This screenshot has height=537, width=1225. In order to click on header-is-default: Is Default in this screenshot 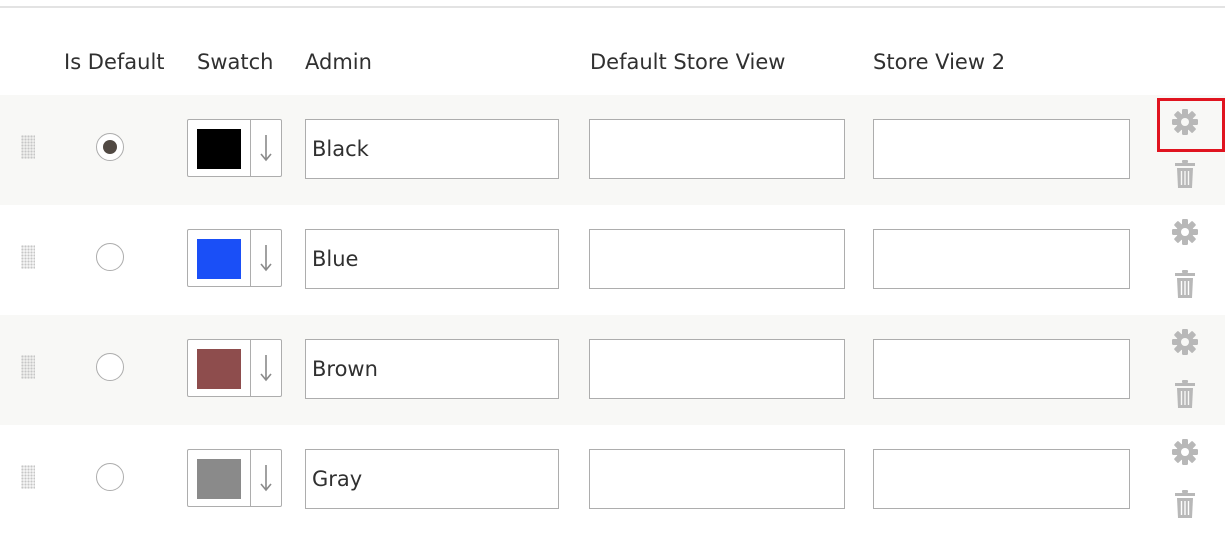, I will do `click(114, 62)`.